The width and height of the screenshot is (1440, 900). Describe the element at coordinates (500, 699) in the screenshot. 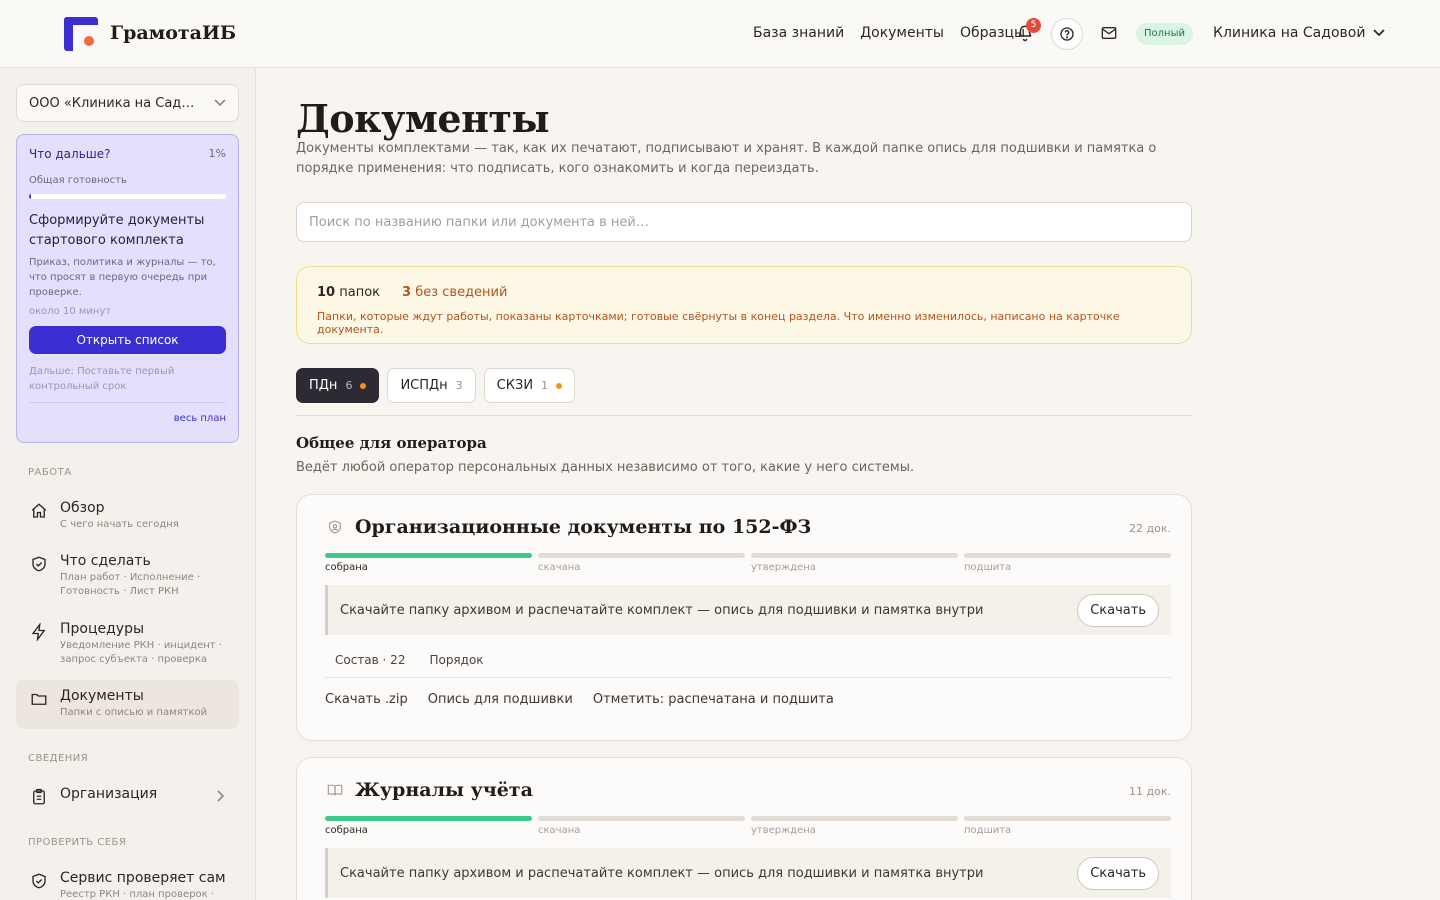

I see `inventory-link: Опись для подшивки` at that location.